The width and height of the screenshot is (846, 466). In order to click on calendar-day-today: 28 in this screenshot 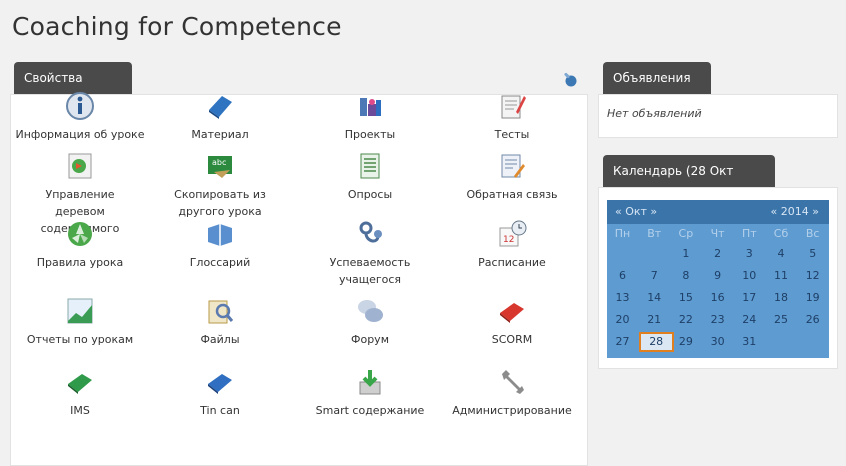, I will do `click(656, 342)`.